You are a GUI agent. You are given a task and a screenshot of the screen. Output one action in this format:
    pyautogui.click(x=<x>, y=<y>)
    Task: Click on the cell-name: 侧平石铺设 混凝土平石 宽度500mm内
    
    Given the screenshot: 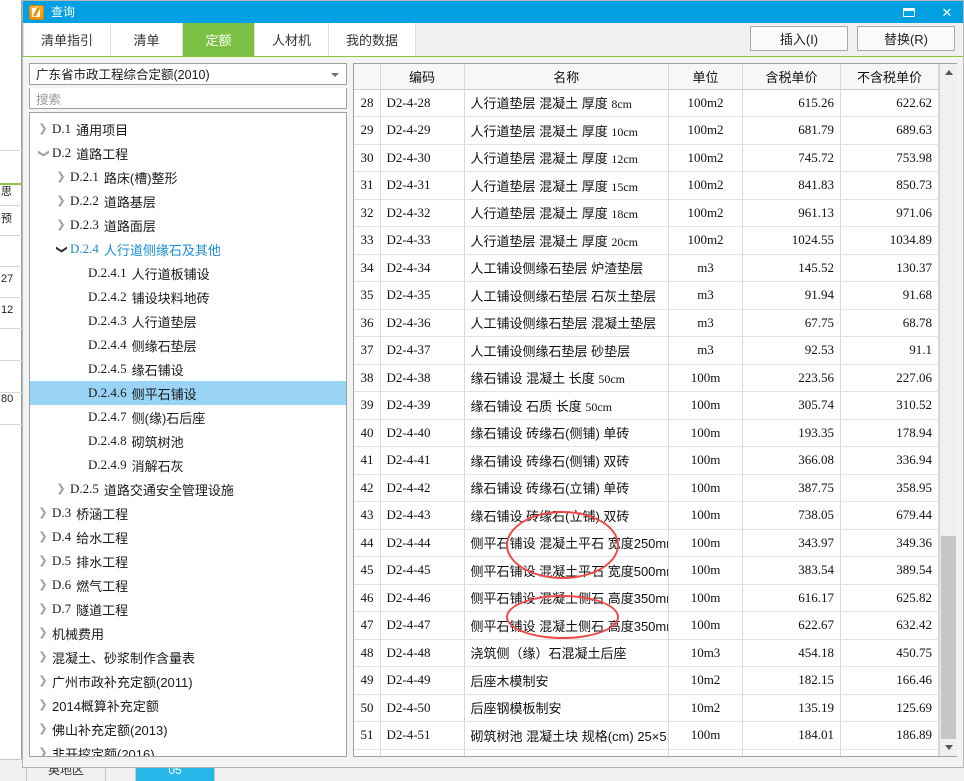 What is the action you would take?
    pyautogui.click(x=566, y=570)
    